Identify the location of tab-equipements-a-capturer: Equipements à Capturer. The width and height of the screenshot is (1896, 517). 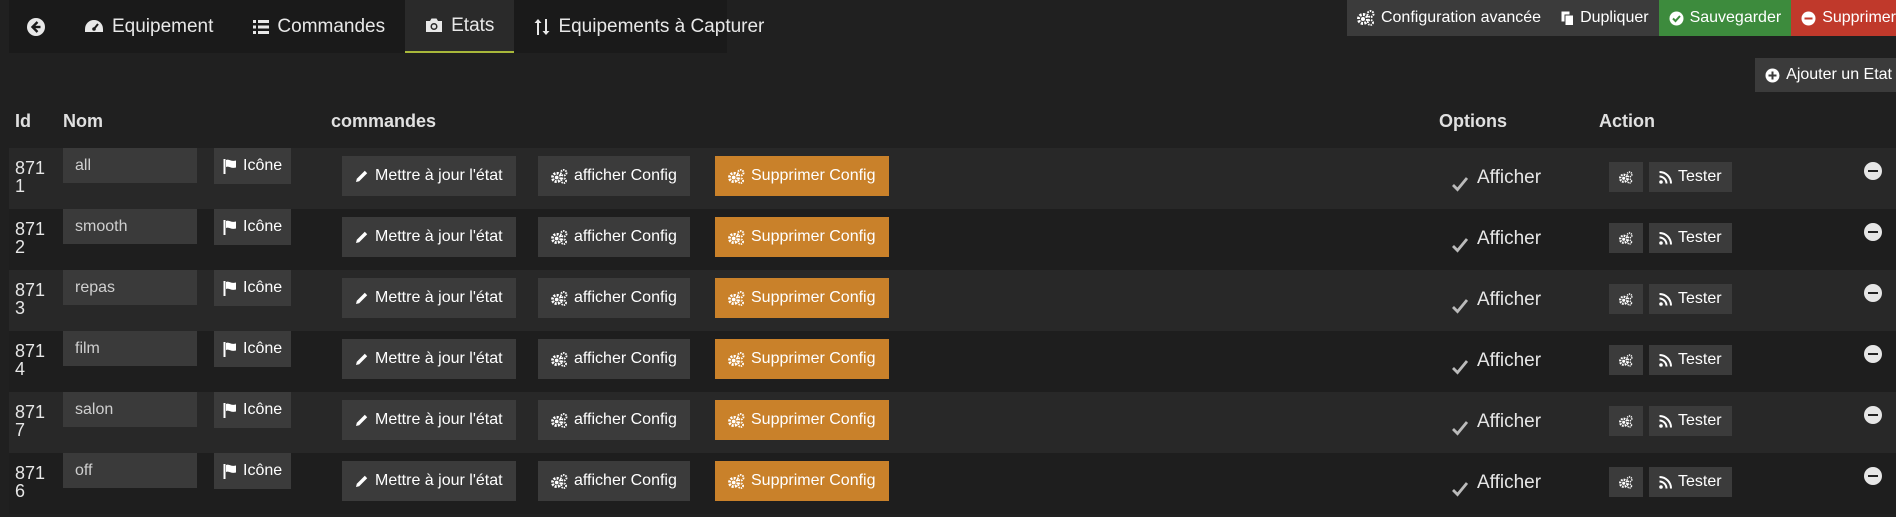
(649, 26).